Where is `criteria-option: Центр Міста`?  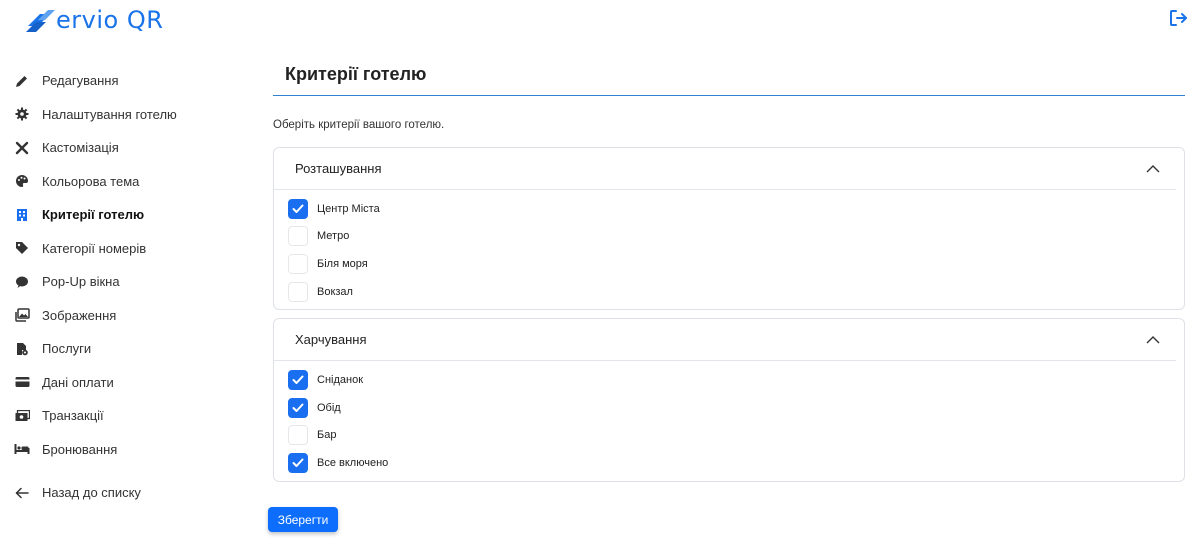
criteria-option: Центр Міста is located at coordinates (736, 209).